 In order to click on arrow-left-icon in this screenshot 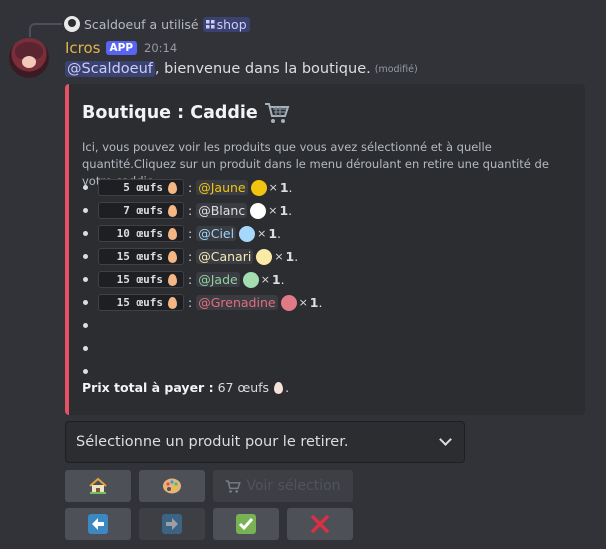, I will do `click(98, 524)`.